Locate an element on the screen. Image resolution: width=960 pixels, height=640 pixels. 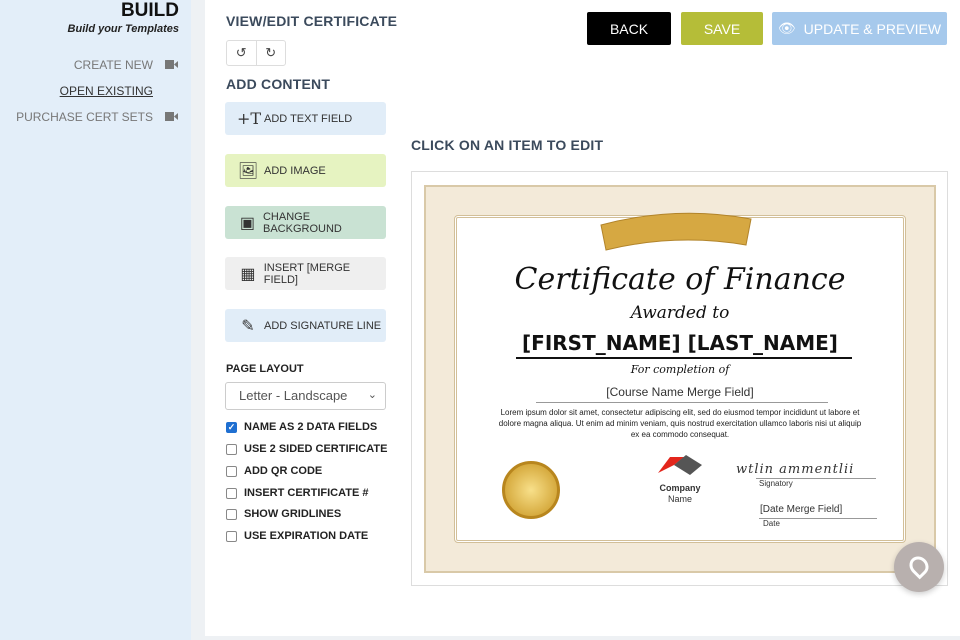
add-image-button: 🖼 ADD IMAGE is located at coordinates (305, 170).